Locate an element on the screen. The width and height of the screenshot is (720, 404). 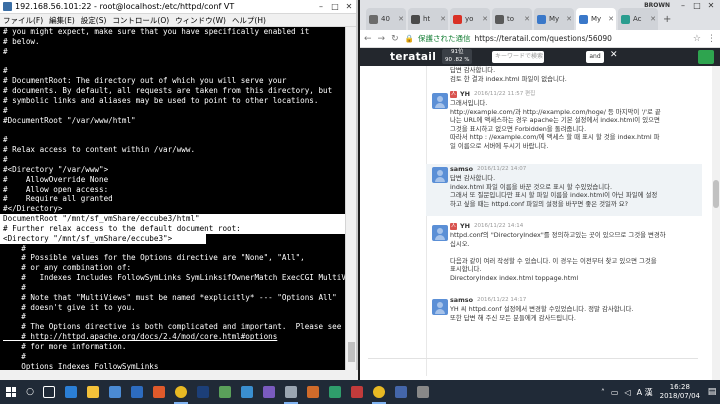
browser-tab: My ✕ is located at coordinates (554, 19).